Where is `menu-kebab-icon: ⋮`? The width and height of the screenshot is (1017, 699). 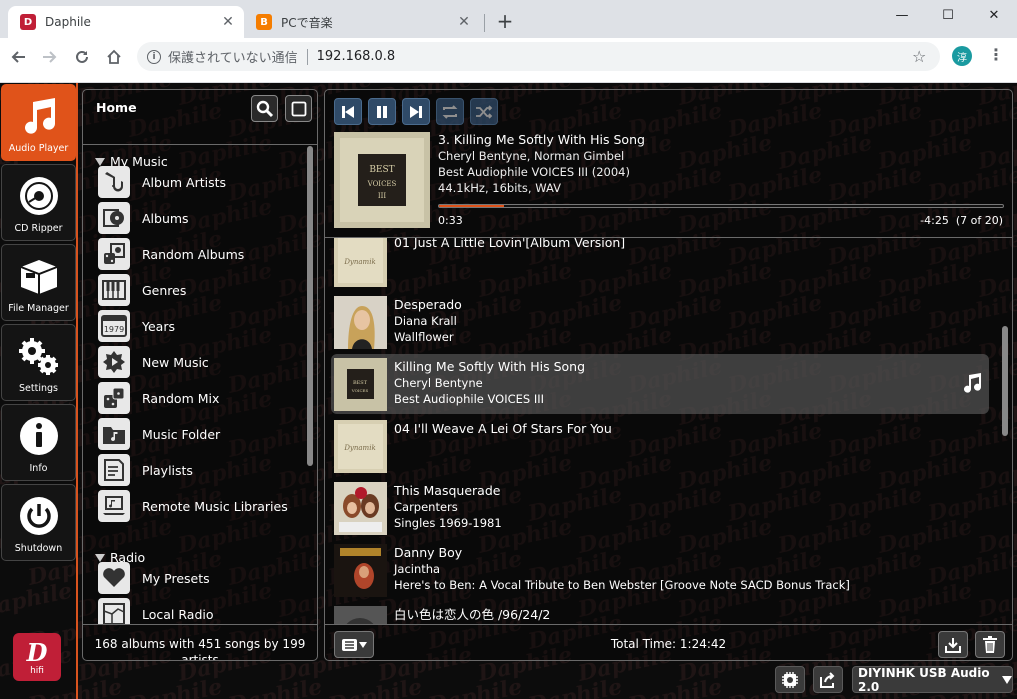
menu-kebab-icon: ⋮ is located at coordinates (996, 54).